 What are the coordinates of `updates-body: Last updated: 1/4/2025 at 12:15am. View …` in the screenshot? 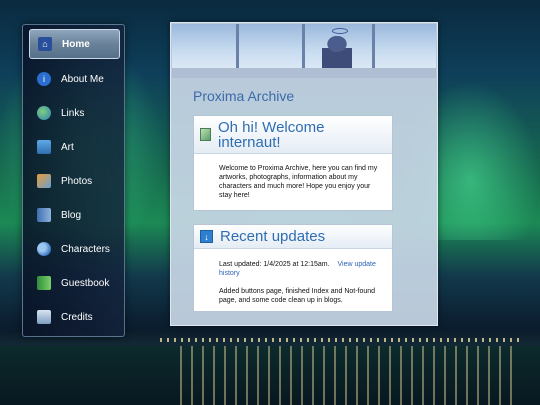 It's located at (293, 277).